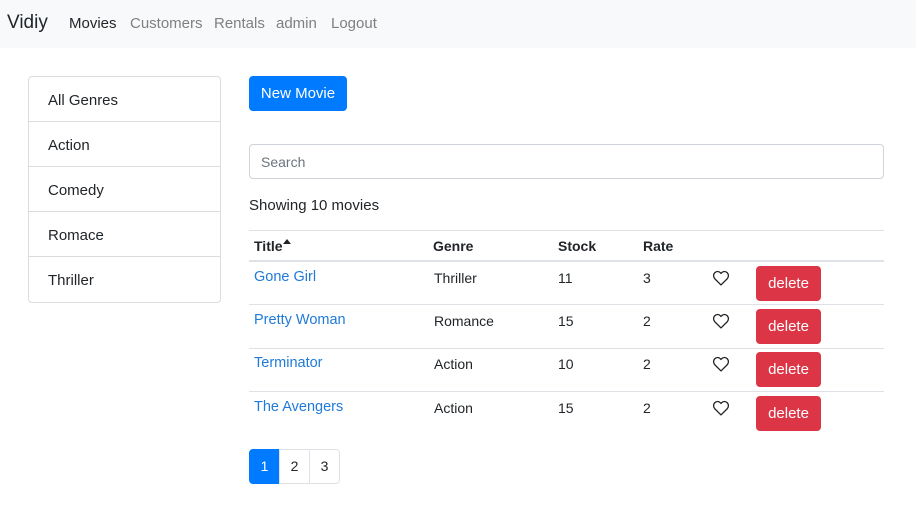 The width and height of the screenshot is (916, 516). What do you see at coordinates (314, 205) in the screenshot?
I see `movie-count-text: Showing 10 movies` at bounding box center [314, 205].